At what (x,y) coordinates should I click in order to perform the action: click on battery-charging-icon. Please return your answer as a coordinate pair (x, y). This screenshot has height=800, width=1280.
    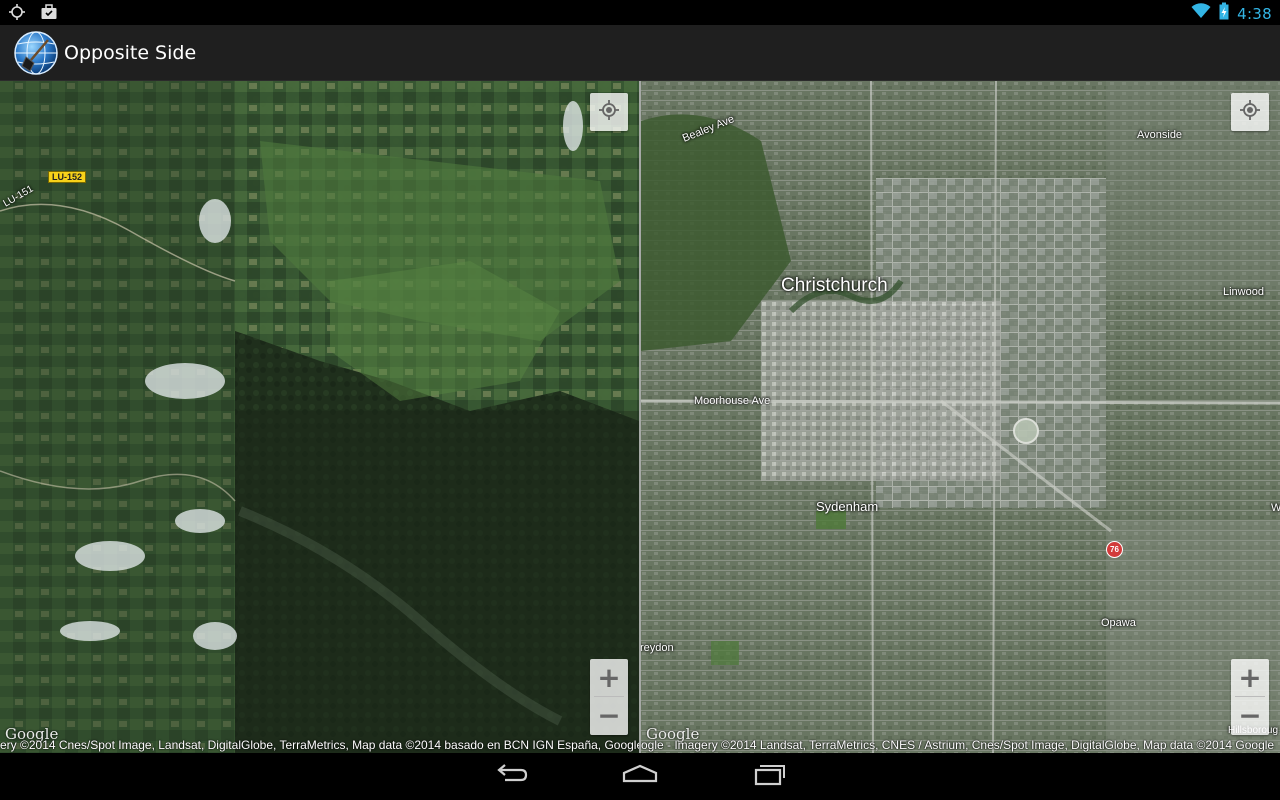
    Looking at the image, I should click on (1224, 13).